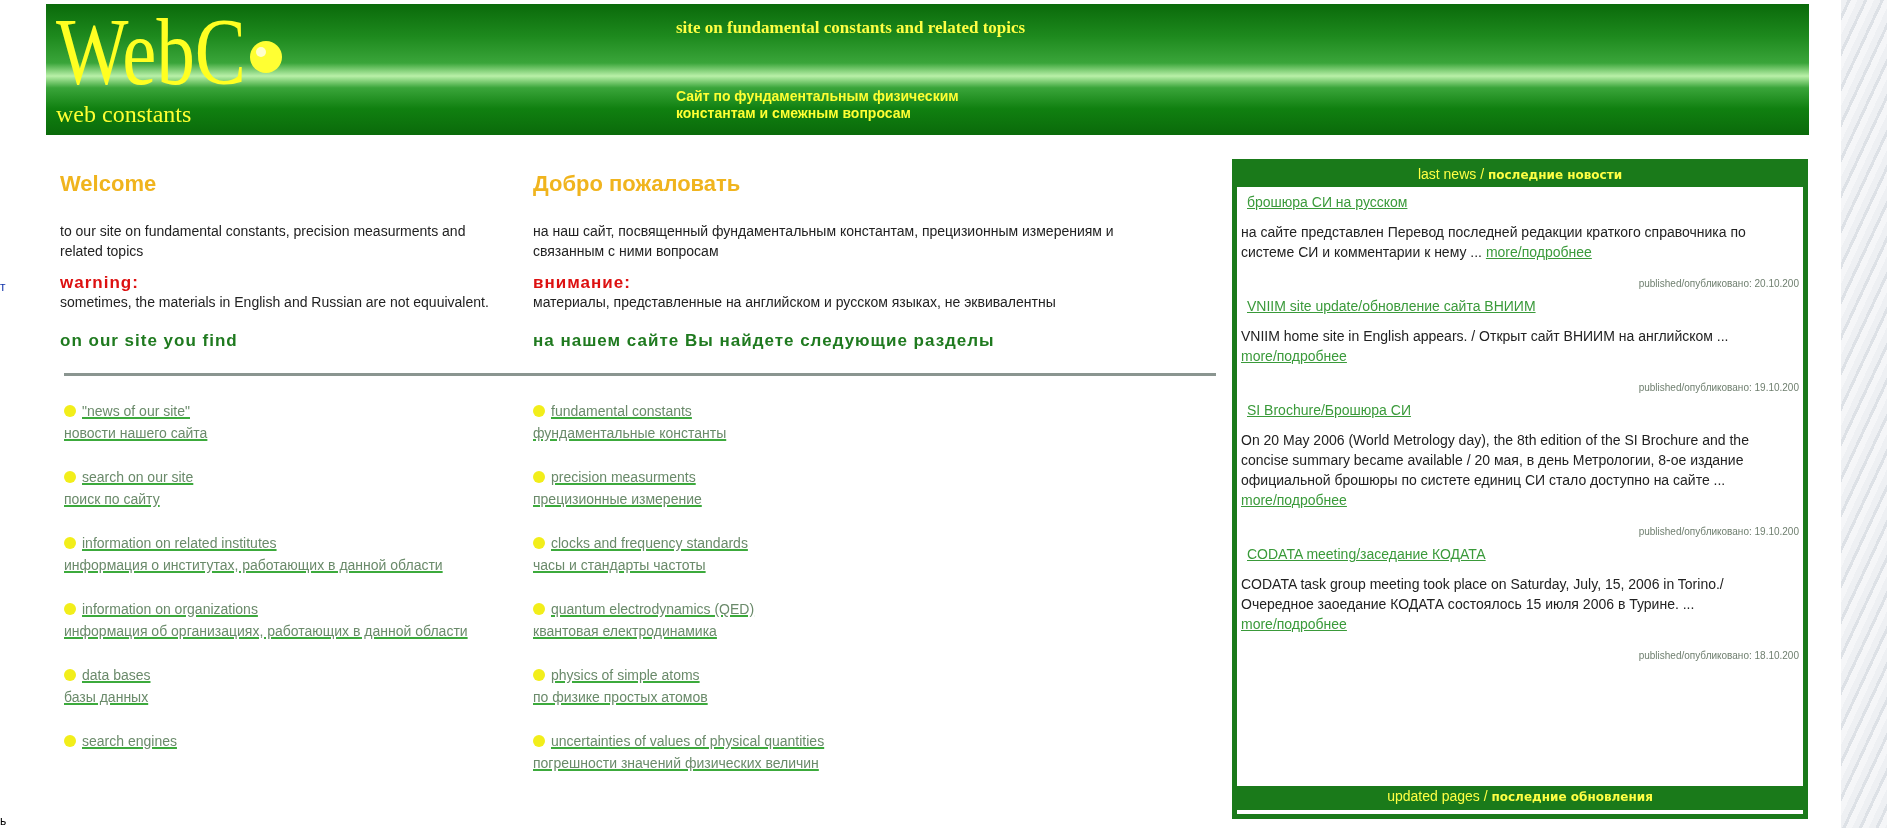 This screenshot has height=828, width=1887. I want to click on news-footer: updated pages / последние обновления, so click(1520, 798).